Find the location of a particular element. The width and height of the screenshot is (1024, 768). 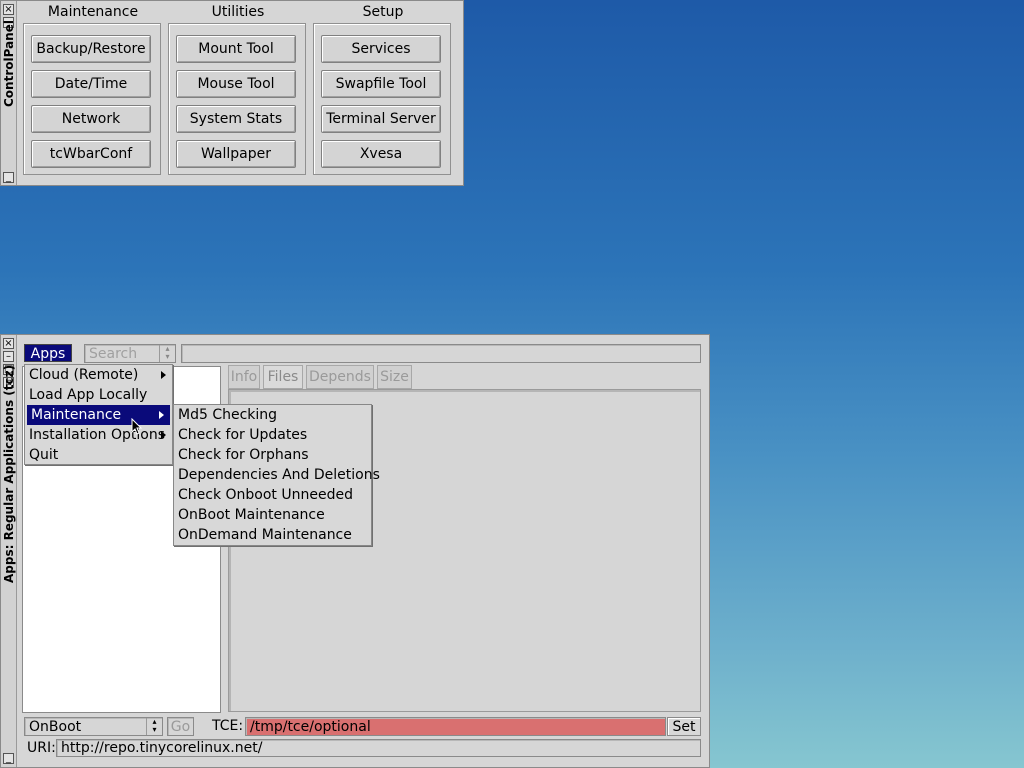

submenu-item-onboot-maintenance: OnBoot Maintenance is located at coordinates (272, 515).